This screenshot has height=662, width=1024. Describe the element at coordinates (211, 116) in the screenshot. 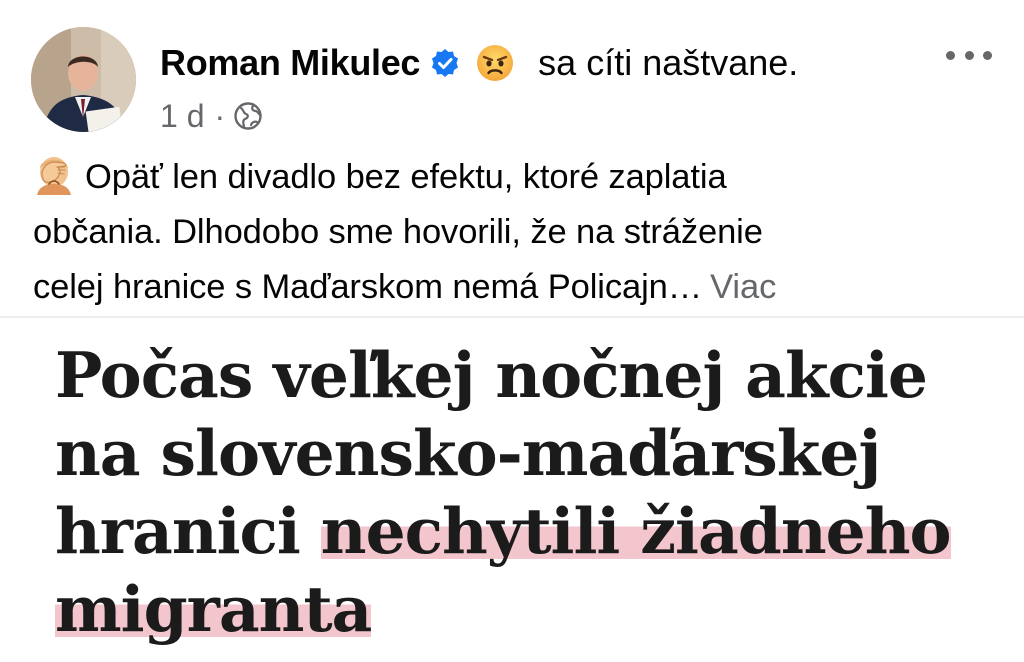

I see `post-meta: 1 d ·` at that location.